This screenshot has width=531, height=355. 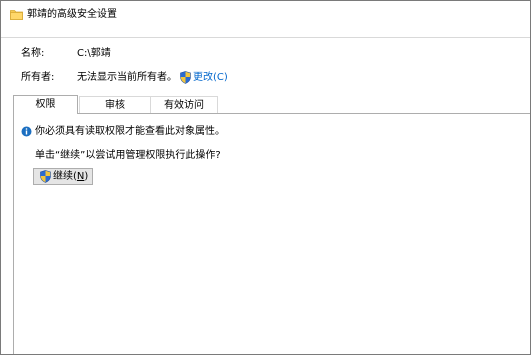 What do you see at coordinates (16, 15) in the screenshot?
I see `folder-icon` at bounding box center [16, 15].